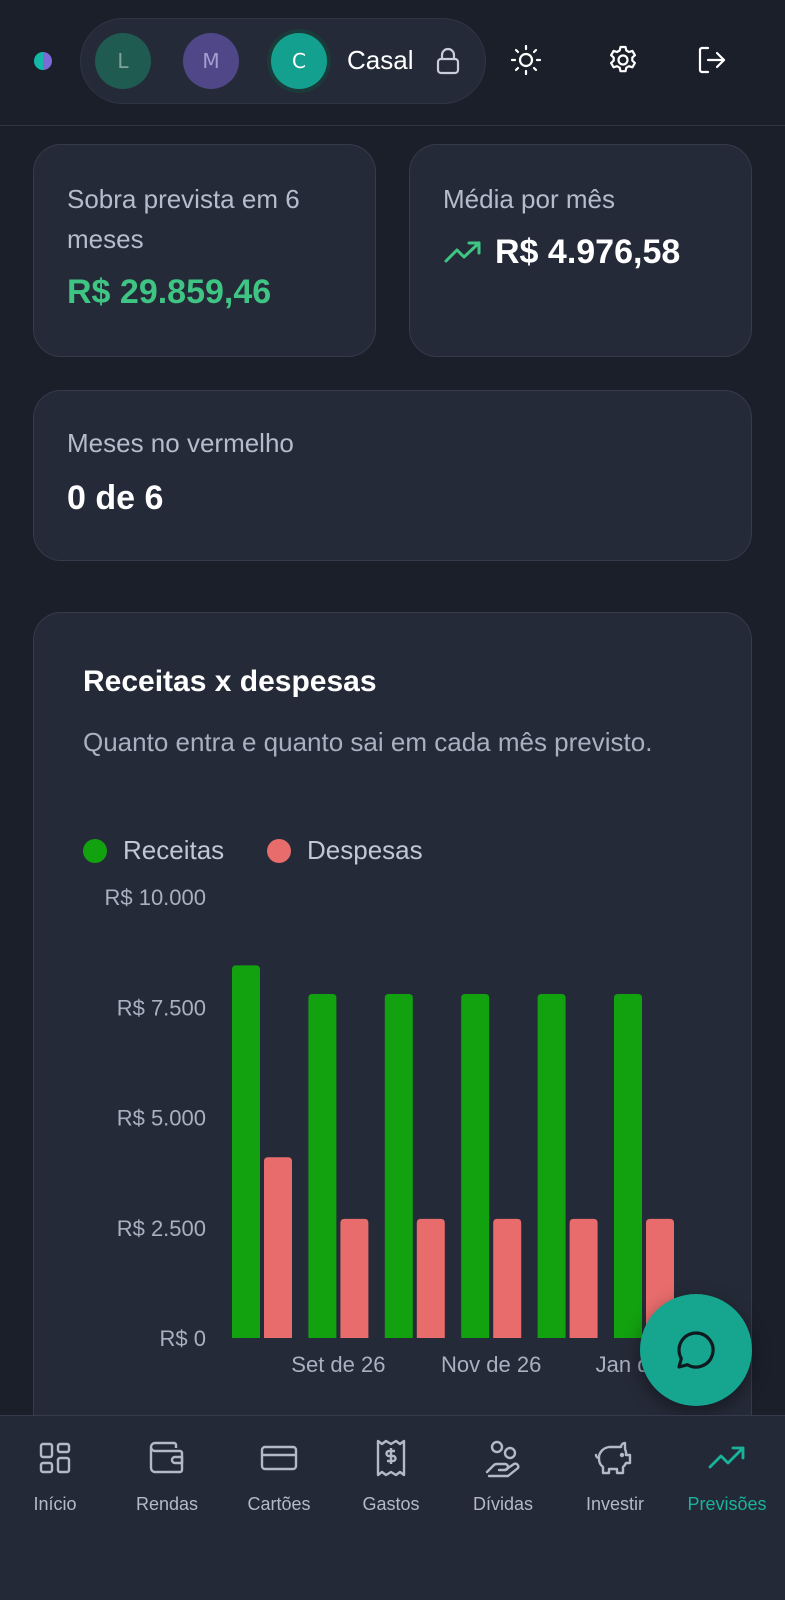  Describe the element at coordinates (230, 681) in the screenshot. I see `chart-title: Receitas x despesas` at that location.